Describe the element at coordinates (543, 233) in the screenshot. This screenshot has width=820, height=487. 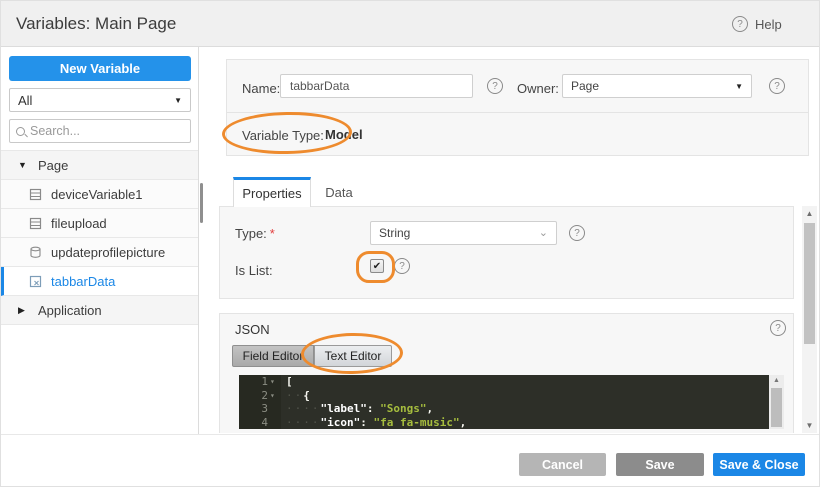
I see `chevron-down-icon: ⌄` at that location.